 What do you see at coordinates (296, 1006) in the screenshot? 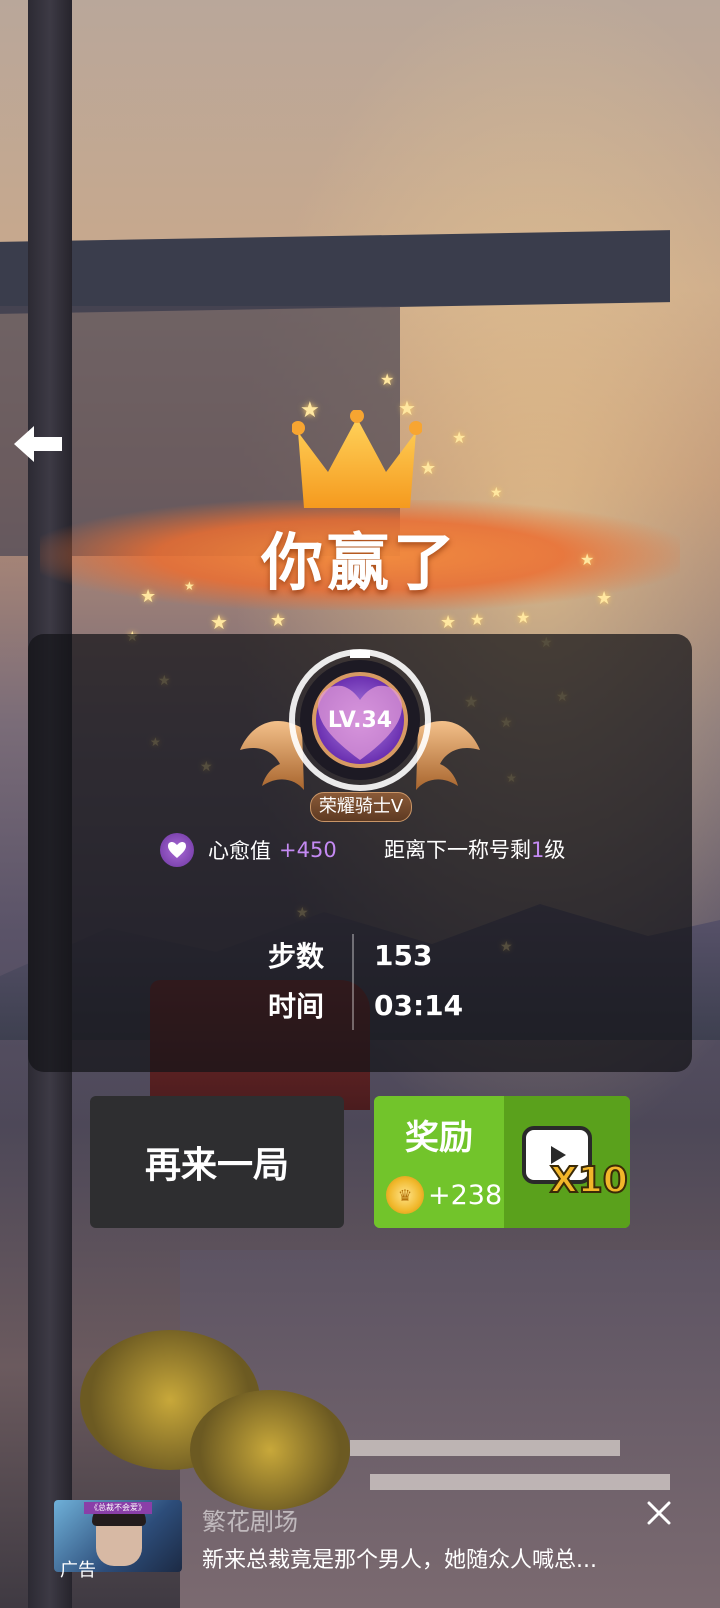
I see `stat-label: 时间` at bounding box center [296, 1006].